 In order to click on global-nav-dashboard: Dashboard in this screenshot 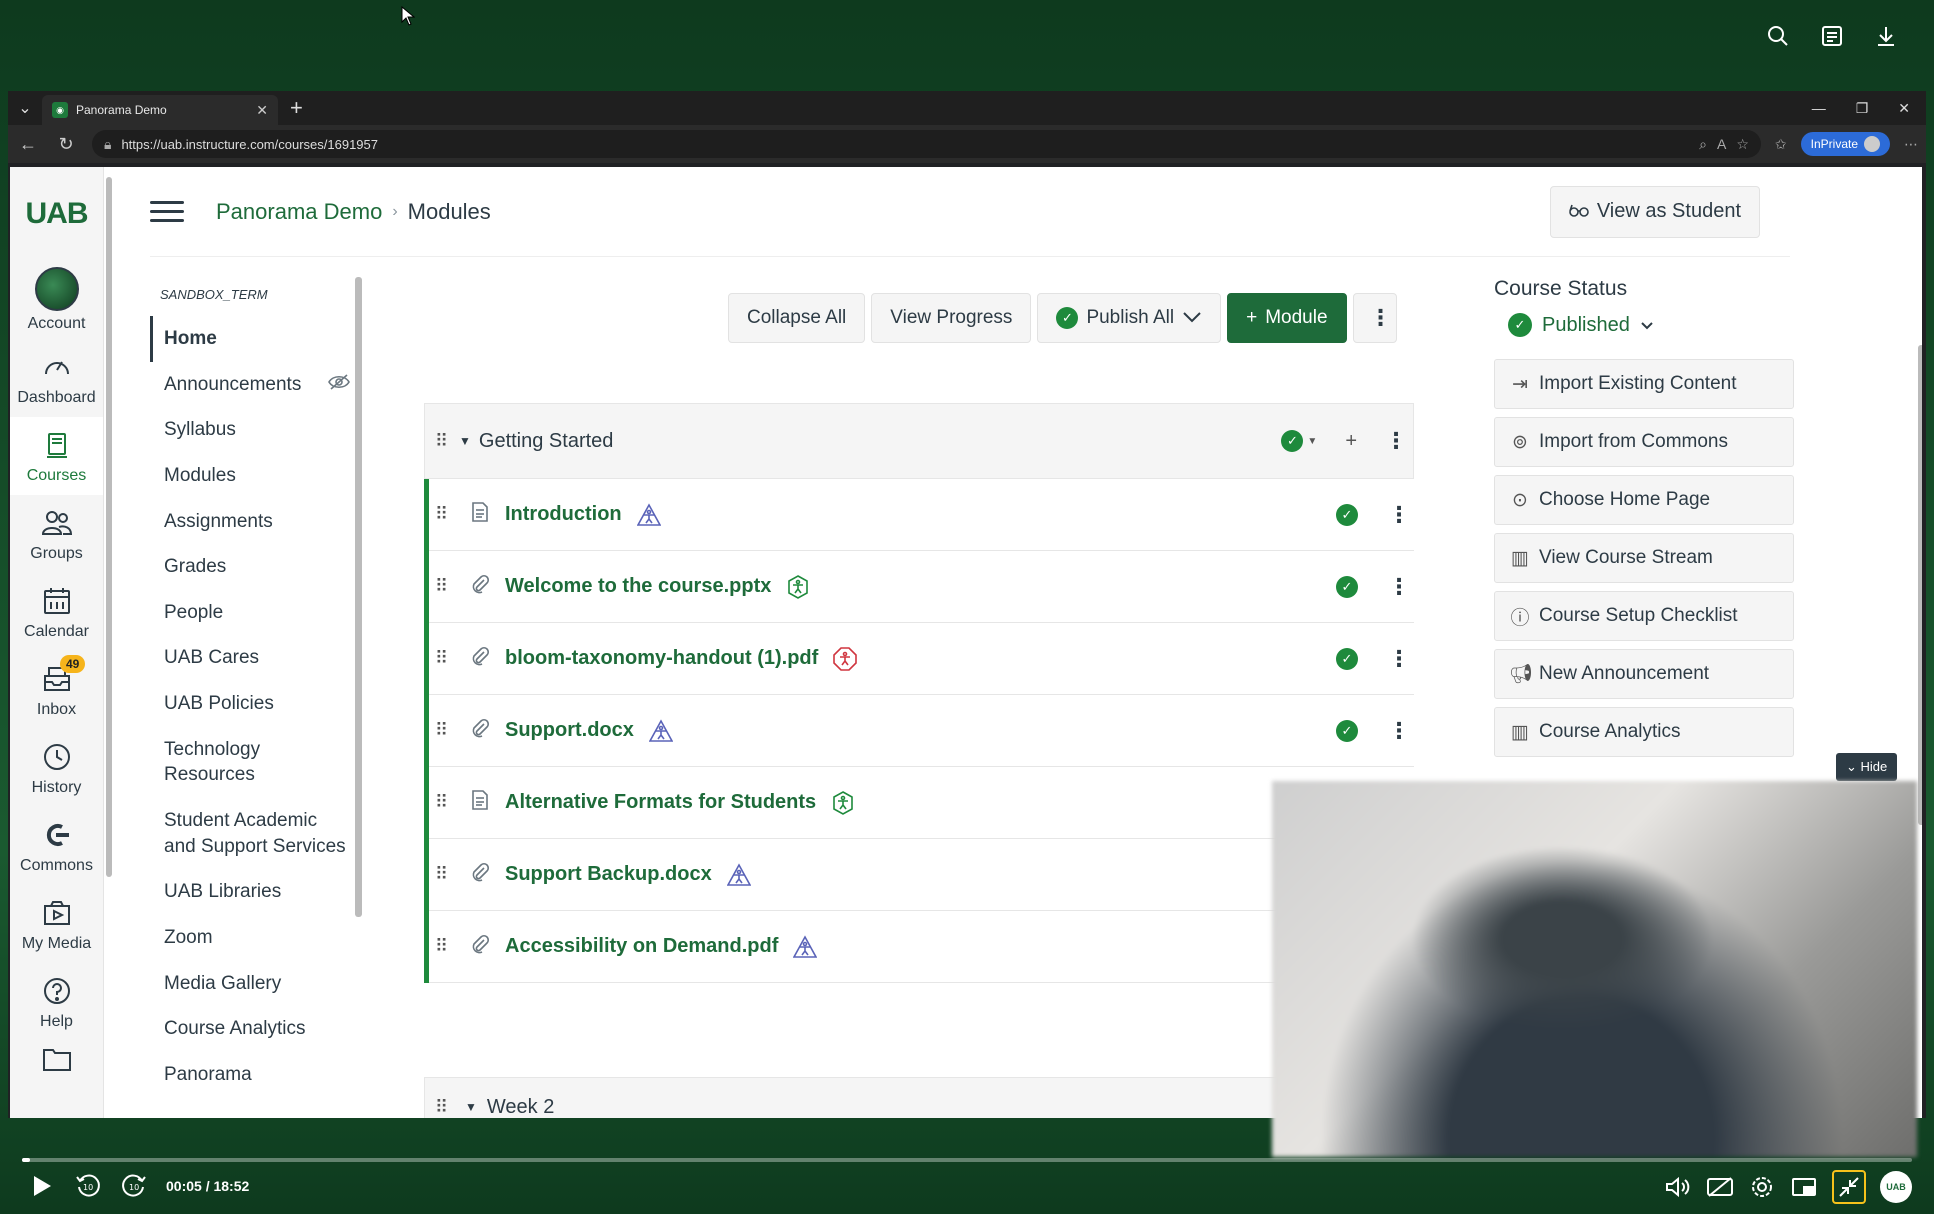, I will do `click(56, 378)`.